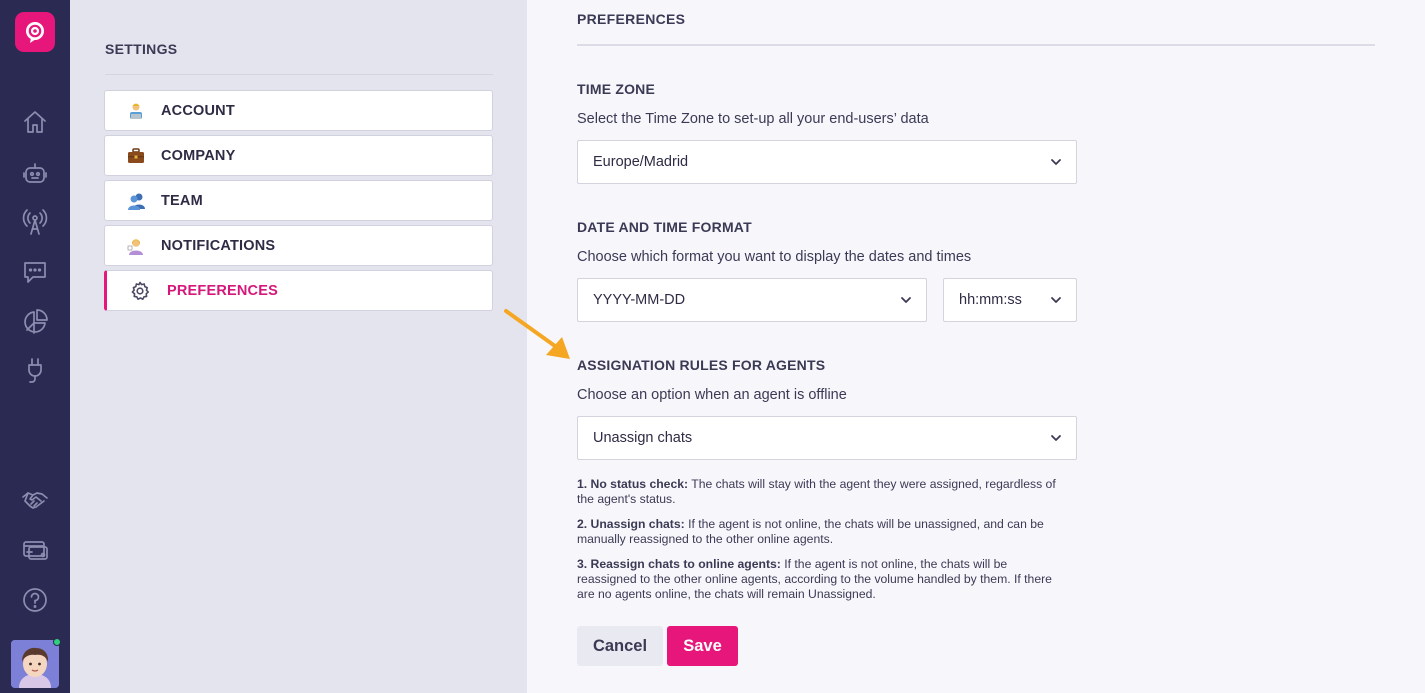 Image resolution: width=1425 pixels, height=693 pixels. What do you see at coordinates (537, 334) in the screenshot?
I see `annotation-arrow-icon` at bounding box center [537, 334].